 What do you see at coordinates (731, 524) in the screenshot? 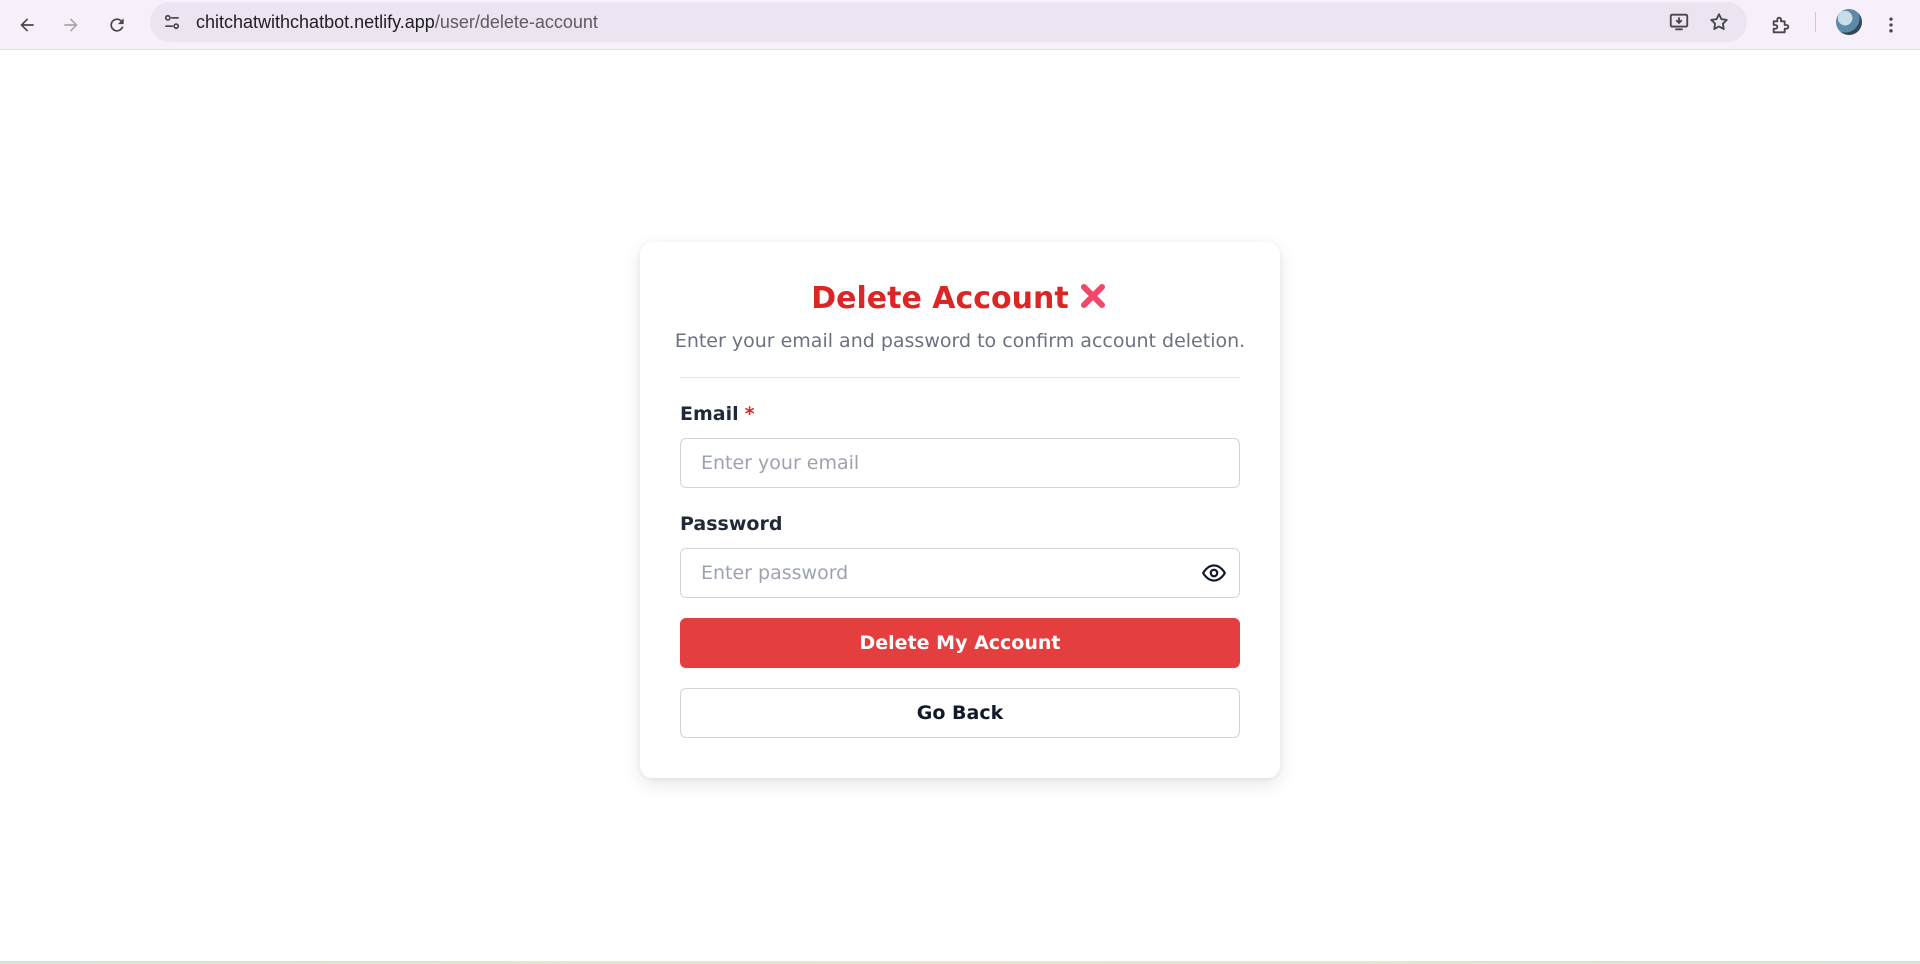
I see `password-label: Password` at bounding box center [731, 524].